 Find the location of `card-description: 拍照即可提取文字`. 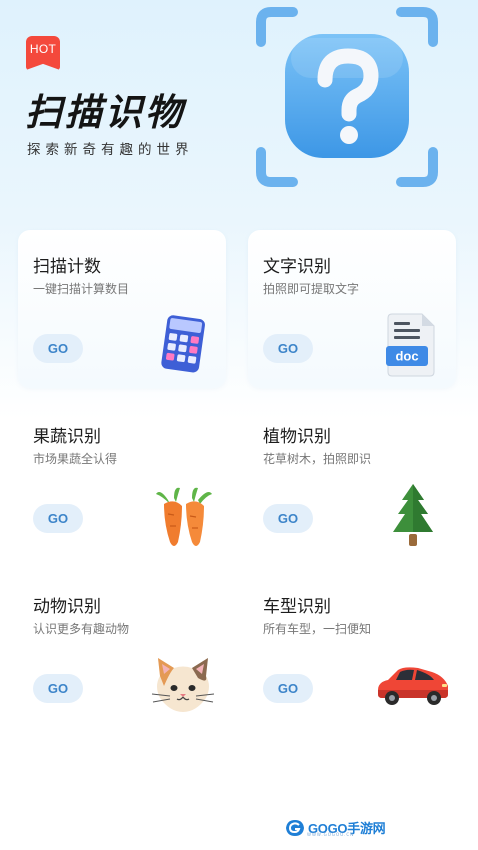

card-description: 拍照即可提取文字 is located at coordinates (311, 289).